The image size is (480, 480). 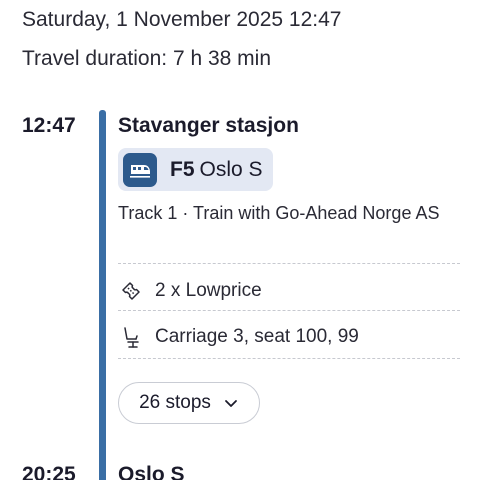 What do you see at coordinates (102, 295) in the screenshot?
I see `timeline-bar` at bounding box center [102, 295].